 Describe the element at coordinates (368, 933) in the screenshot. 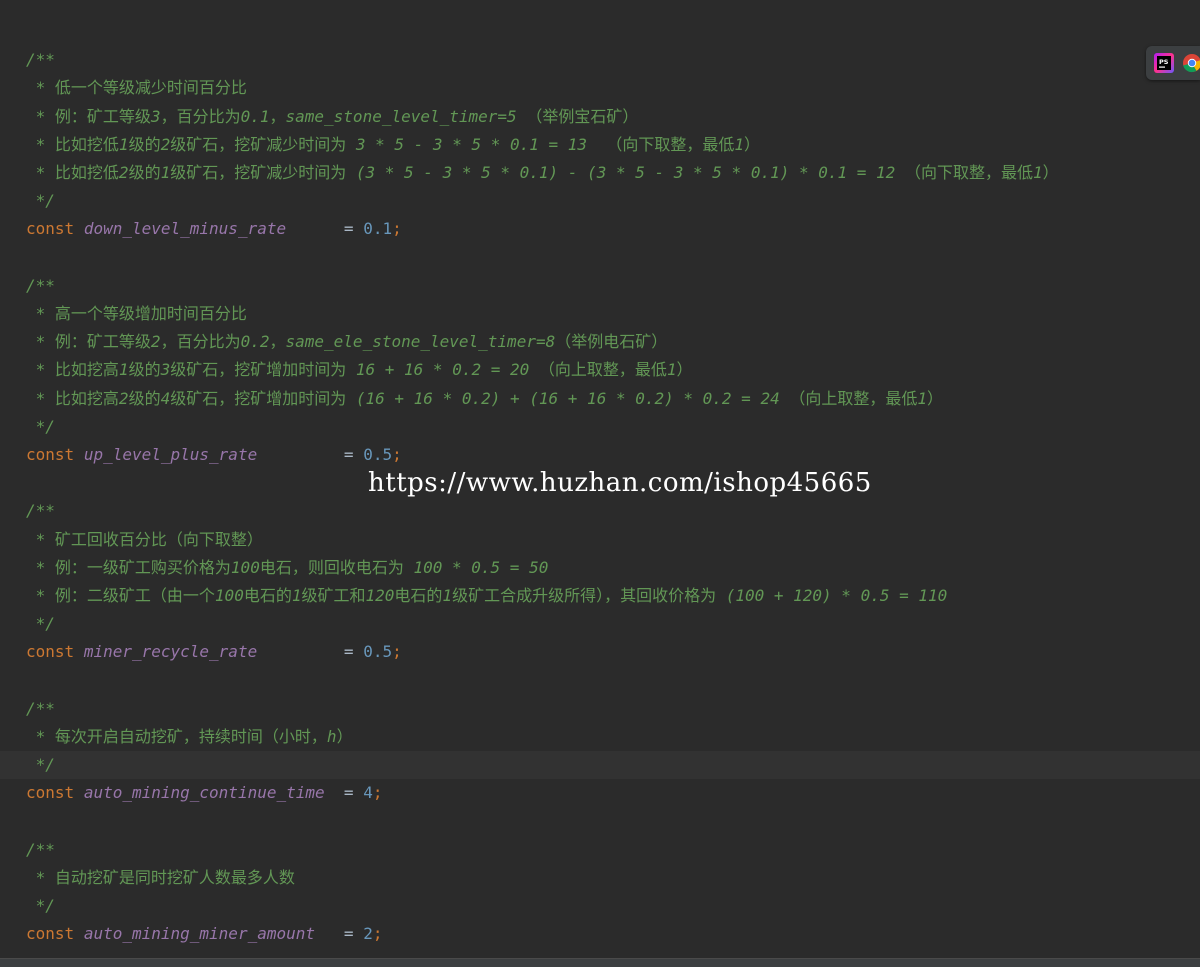

I see `constant-value: 2` at that location.